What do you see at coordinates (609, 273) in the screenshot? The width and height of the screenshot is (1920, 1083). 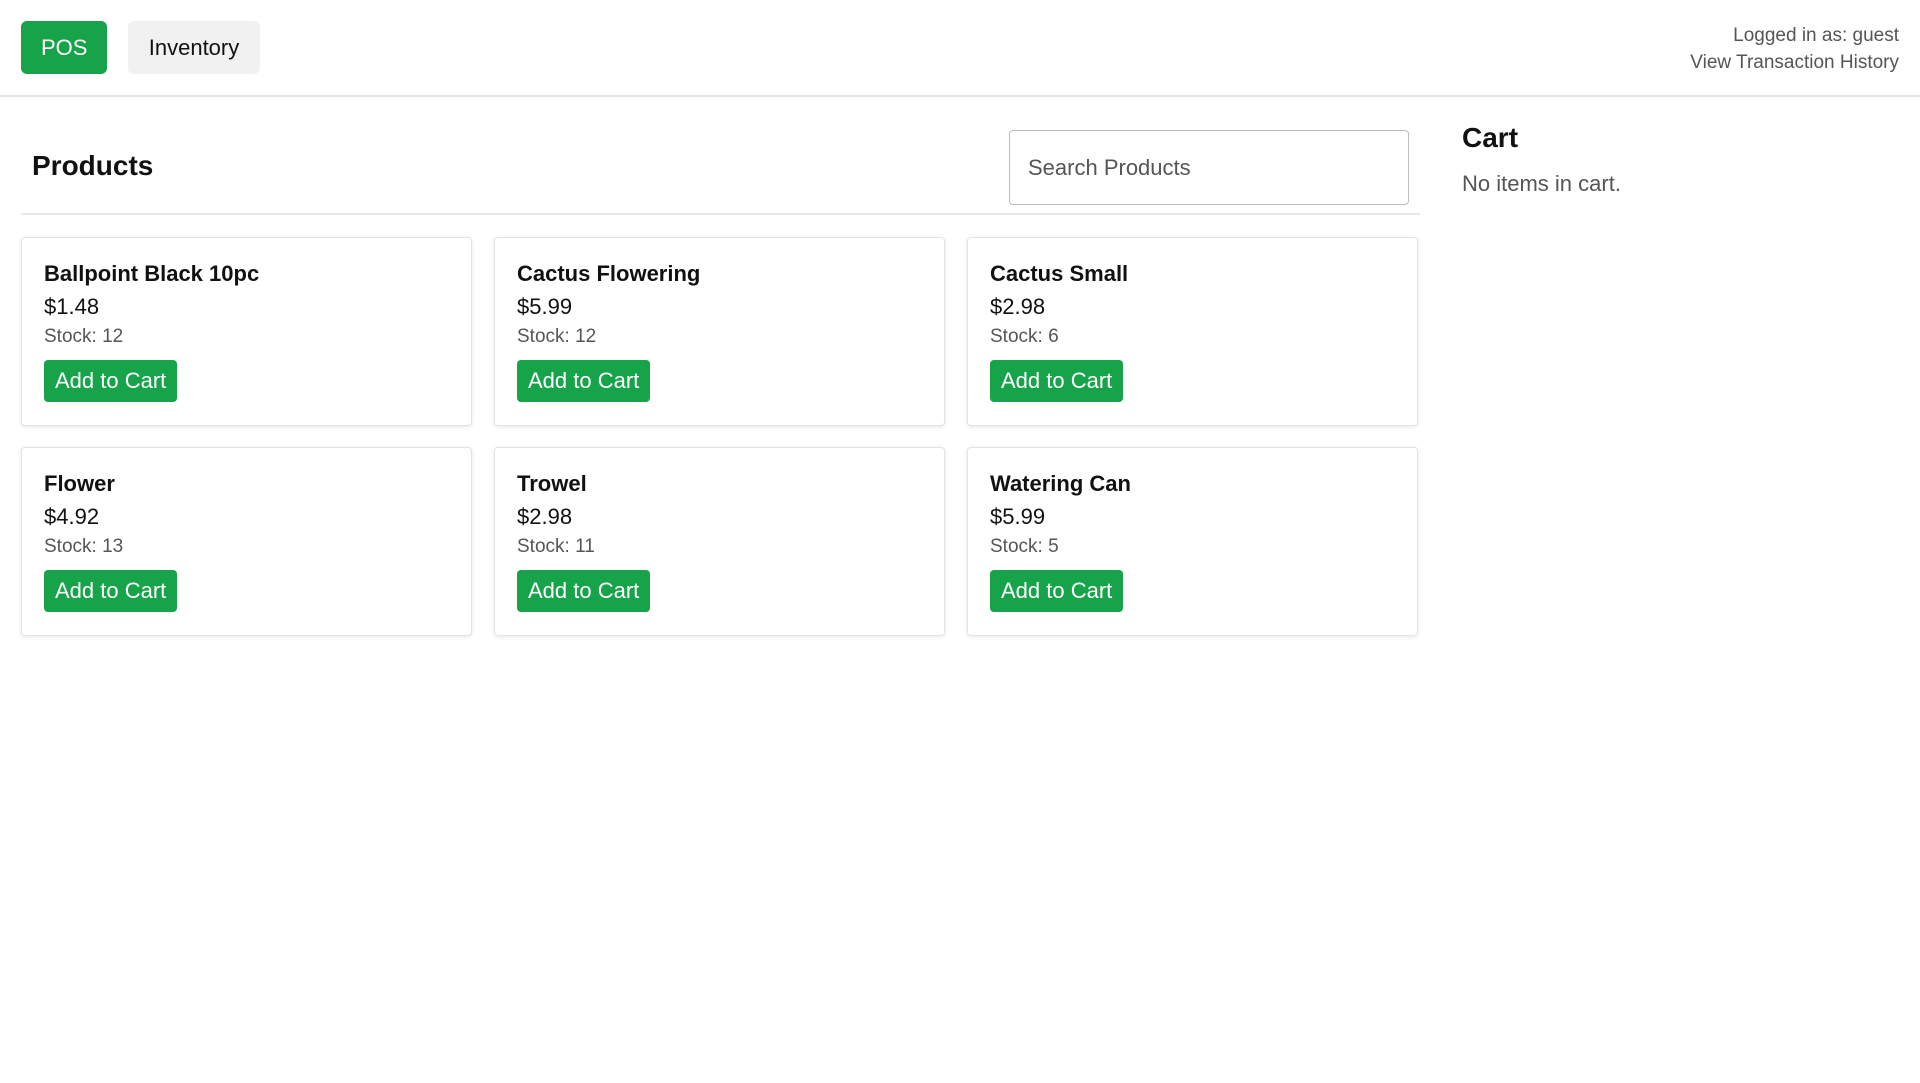 I see `product-name: Cactus Flowering` at bounding box center [609, 273].